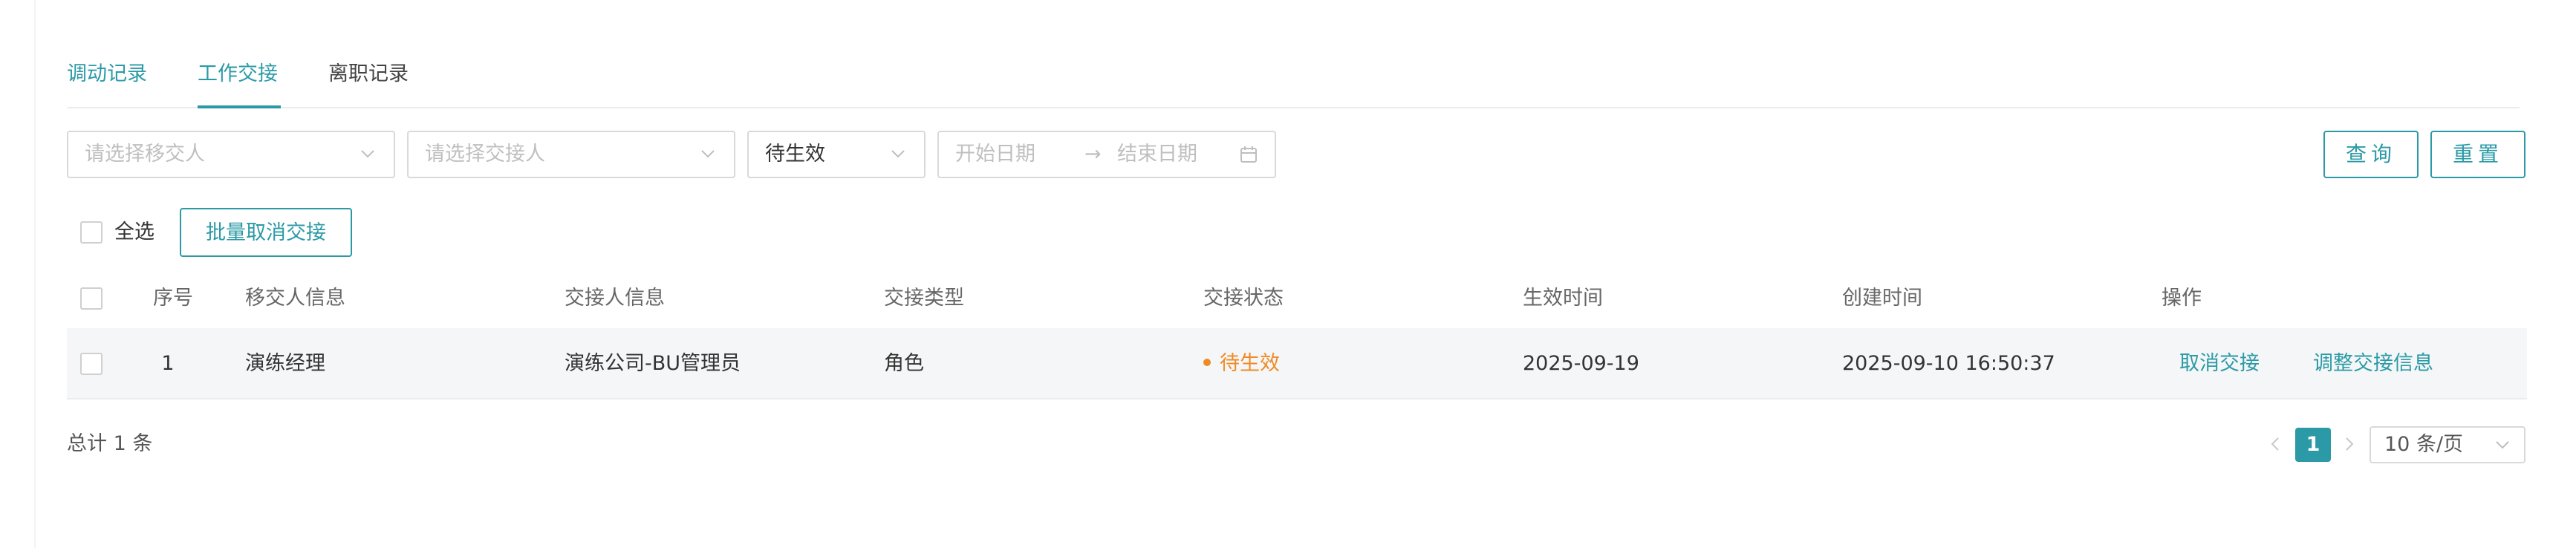 This screenshot has height=548, width=2576. Describe the element at coordinates (2313, 445) in the screenshot. I see `pagination-current-page: 1` at that location.